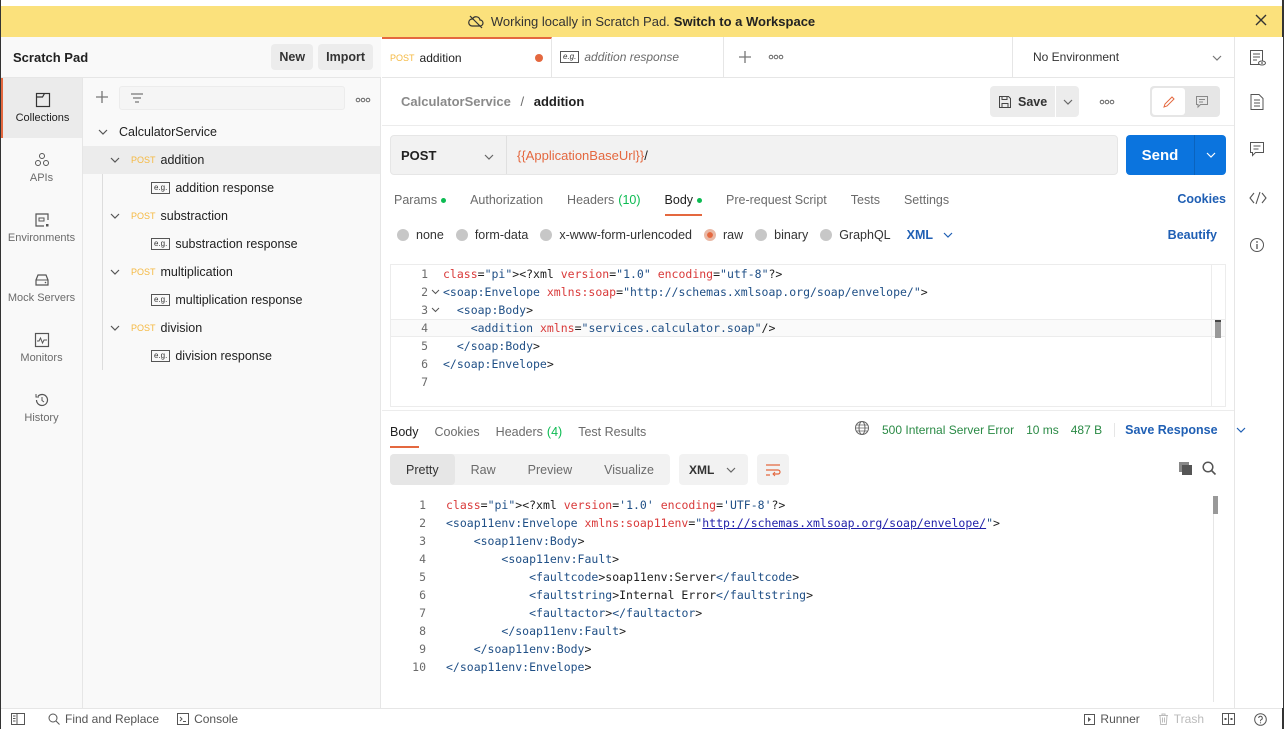 This screenshot has height=729, width=1284. I want to click on rail-item-collections: Collections, so click(41, 108).